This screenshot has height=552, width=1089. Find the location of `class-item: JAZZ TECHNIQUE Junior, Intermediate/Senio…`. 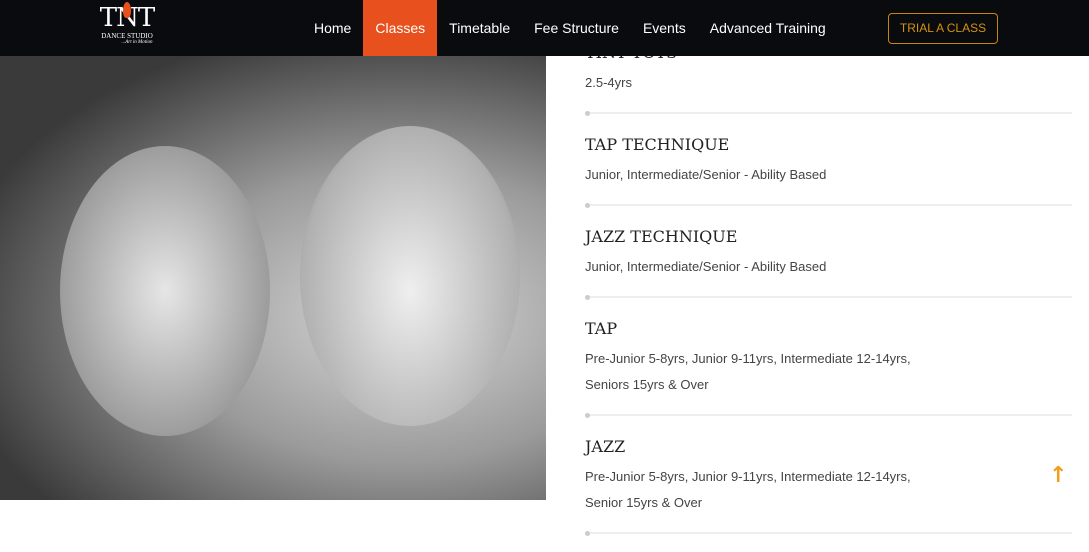

class-item: JAZZ TECHNIQUE Junior, Intermediate/Senio… is located at coordinates (828, 262).